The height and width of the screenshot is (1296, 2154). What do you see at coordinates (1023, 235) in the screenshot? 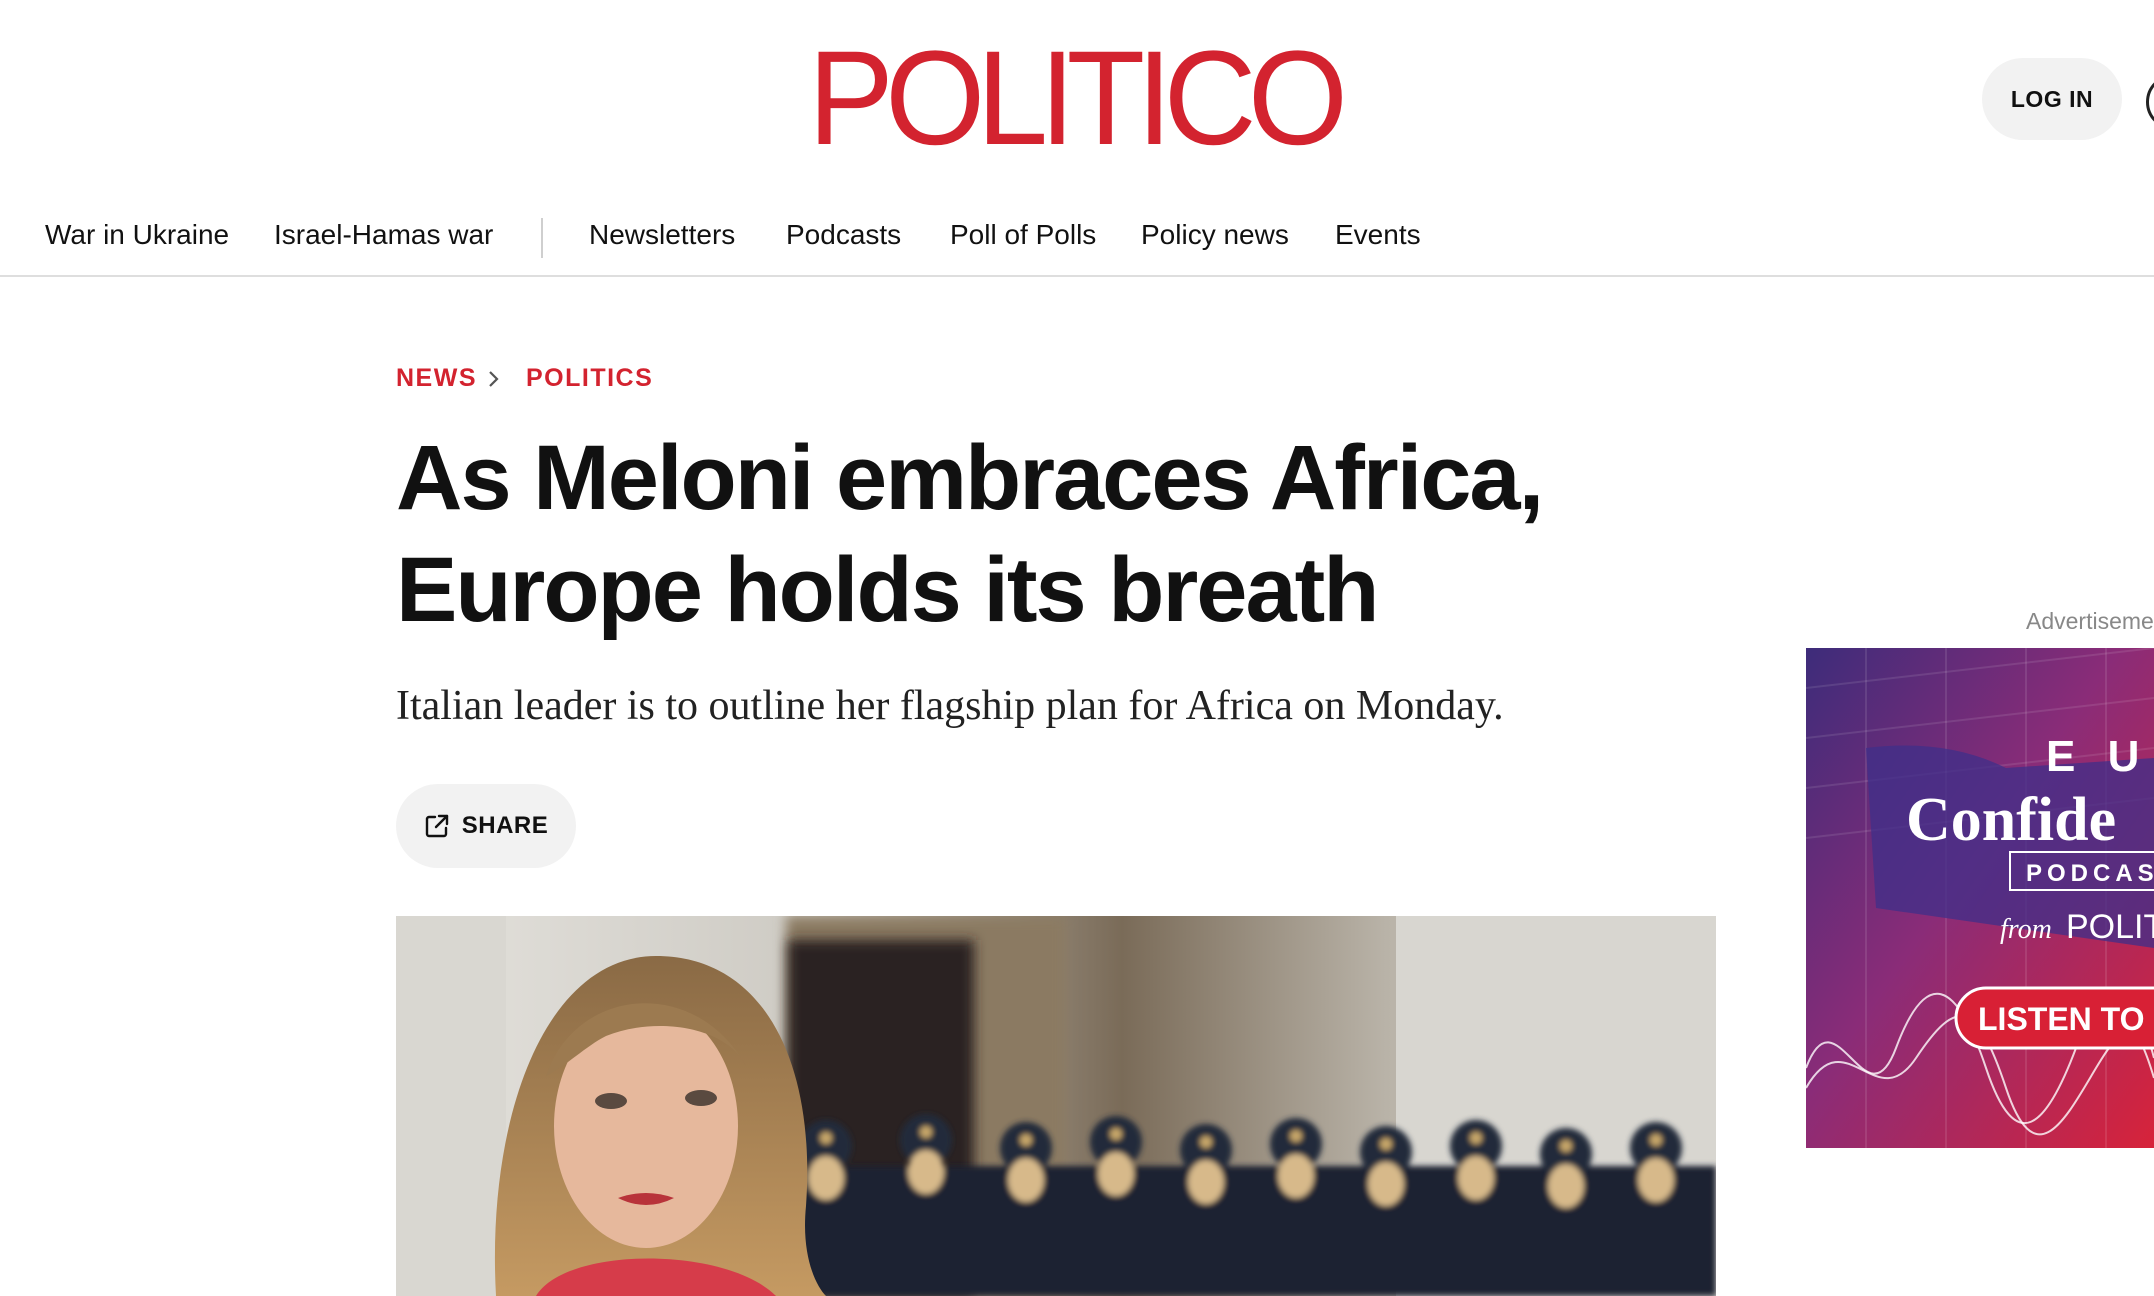
I see `nav-item-poll-of-polls: Poll of Polls` at bounding box center [1023, 235].